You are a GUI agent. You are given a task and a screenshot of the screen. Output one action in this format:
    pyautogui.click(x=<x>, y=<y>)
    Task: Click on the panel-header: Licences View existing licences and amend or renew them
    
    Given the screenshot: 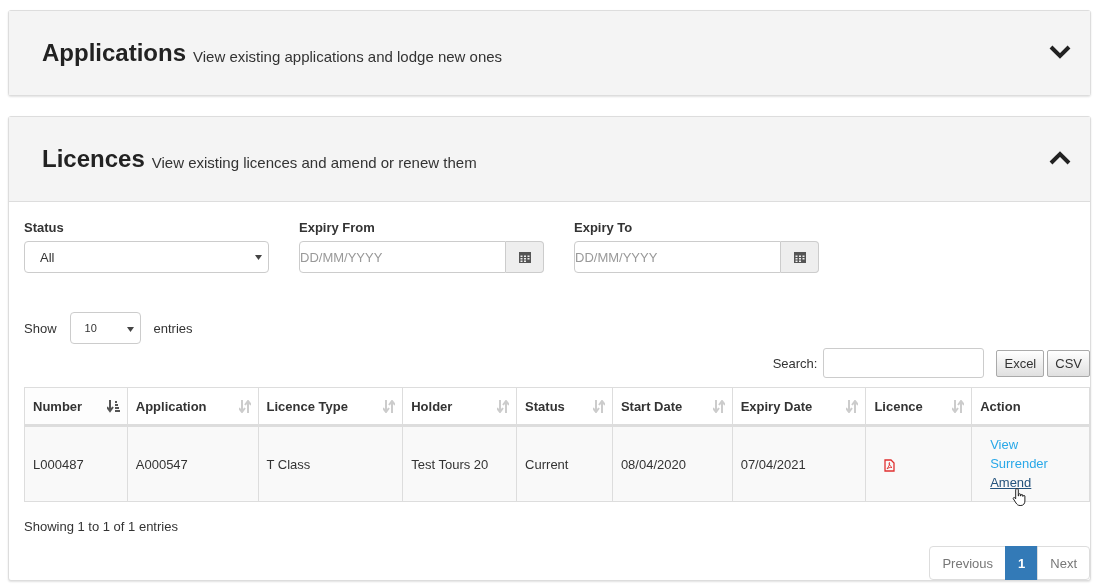 What is the action you would take?
    pyautogui.click(x=549, y=159)
    